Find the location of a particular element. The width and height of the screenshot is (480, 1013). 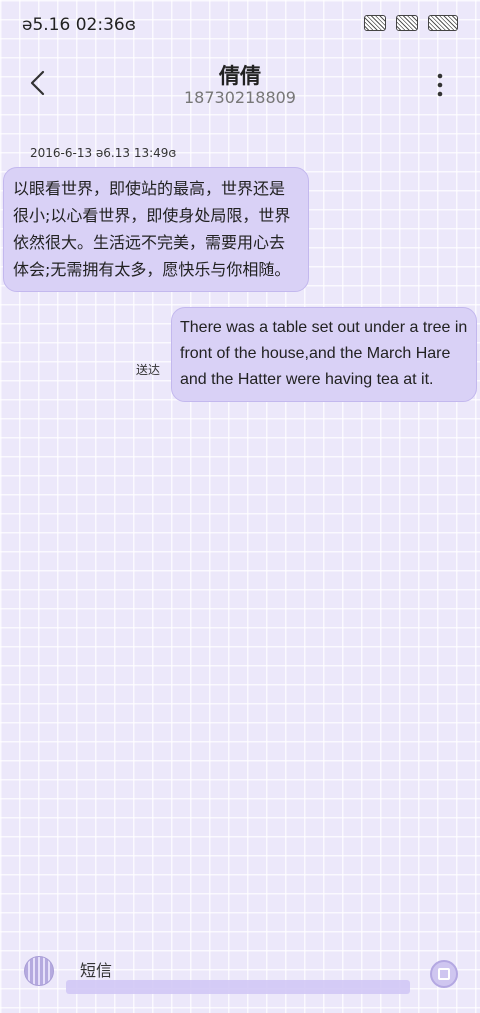

status-time: ə5.16 02:36ɞ is located at coordinates (79, 25).